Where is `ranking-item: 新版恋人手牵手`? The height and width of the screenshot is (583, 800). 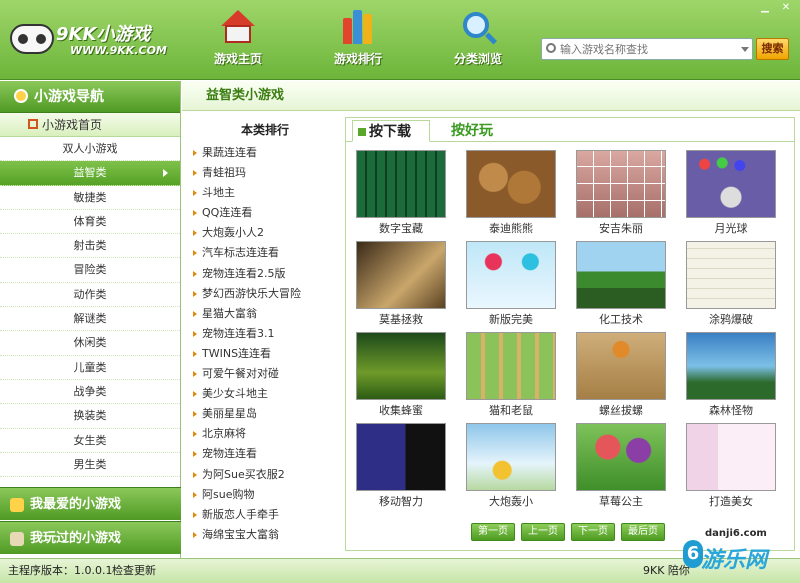
ranking-item: 新版恋人手牵手 is located at coordinates (265, 515).